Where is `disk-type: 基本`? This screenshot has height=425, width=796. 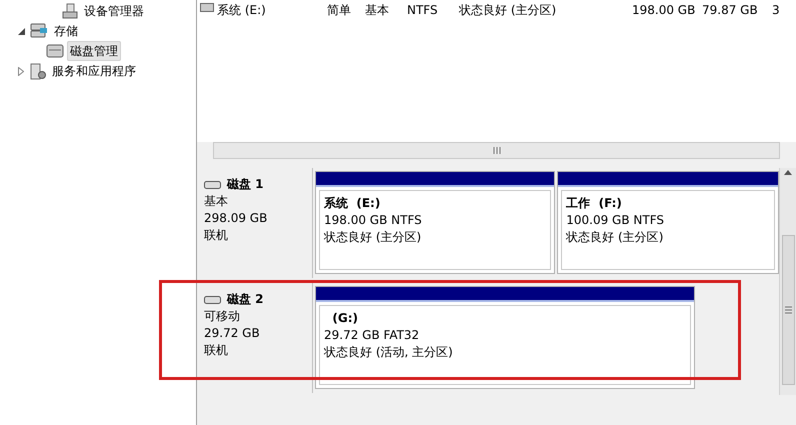 disk-type: 基本 is located at coordinates (216, 201).